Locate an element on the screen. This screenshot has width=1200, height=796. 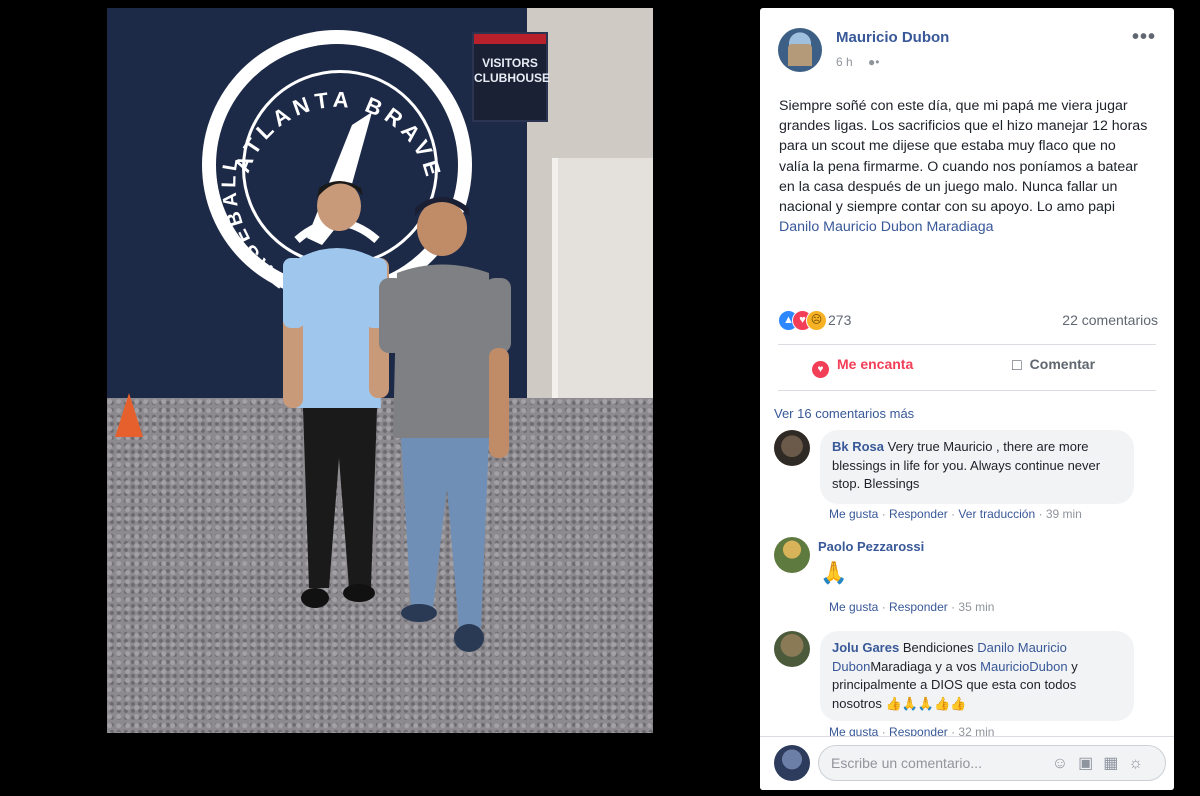
praying-hands-emoji: 🙏 is located at coordinates (834, 572).